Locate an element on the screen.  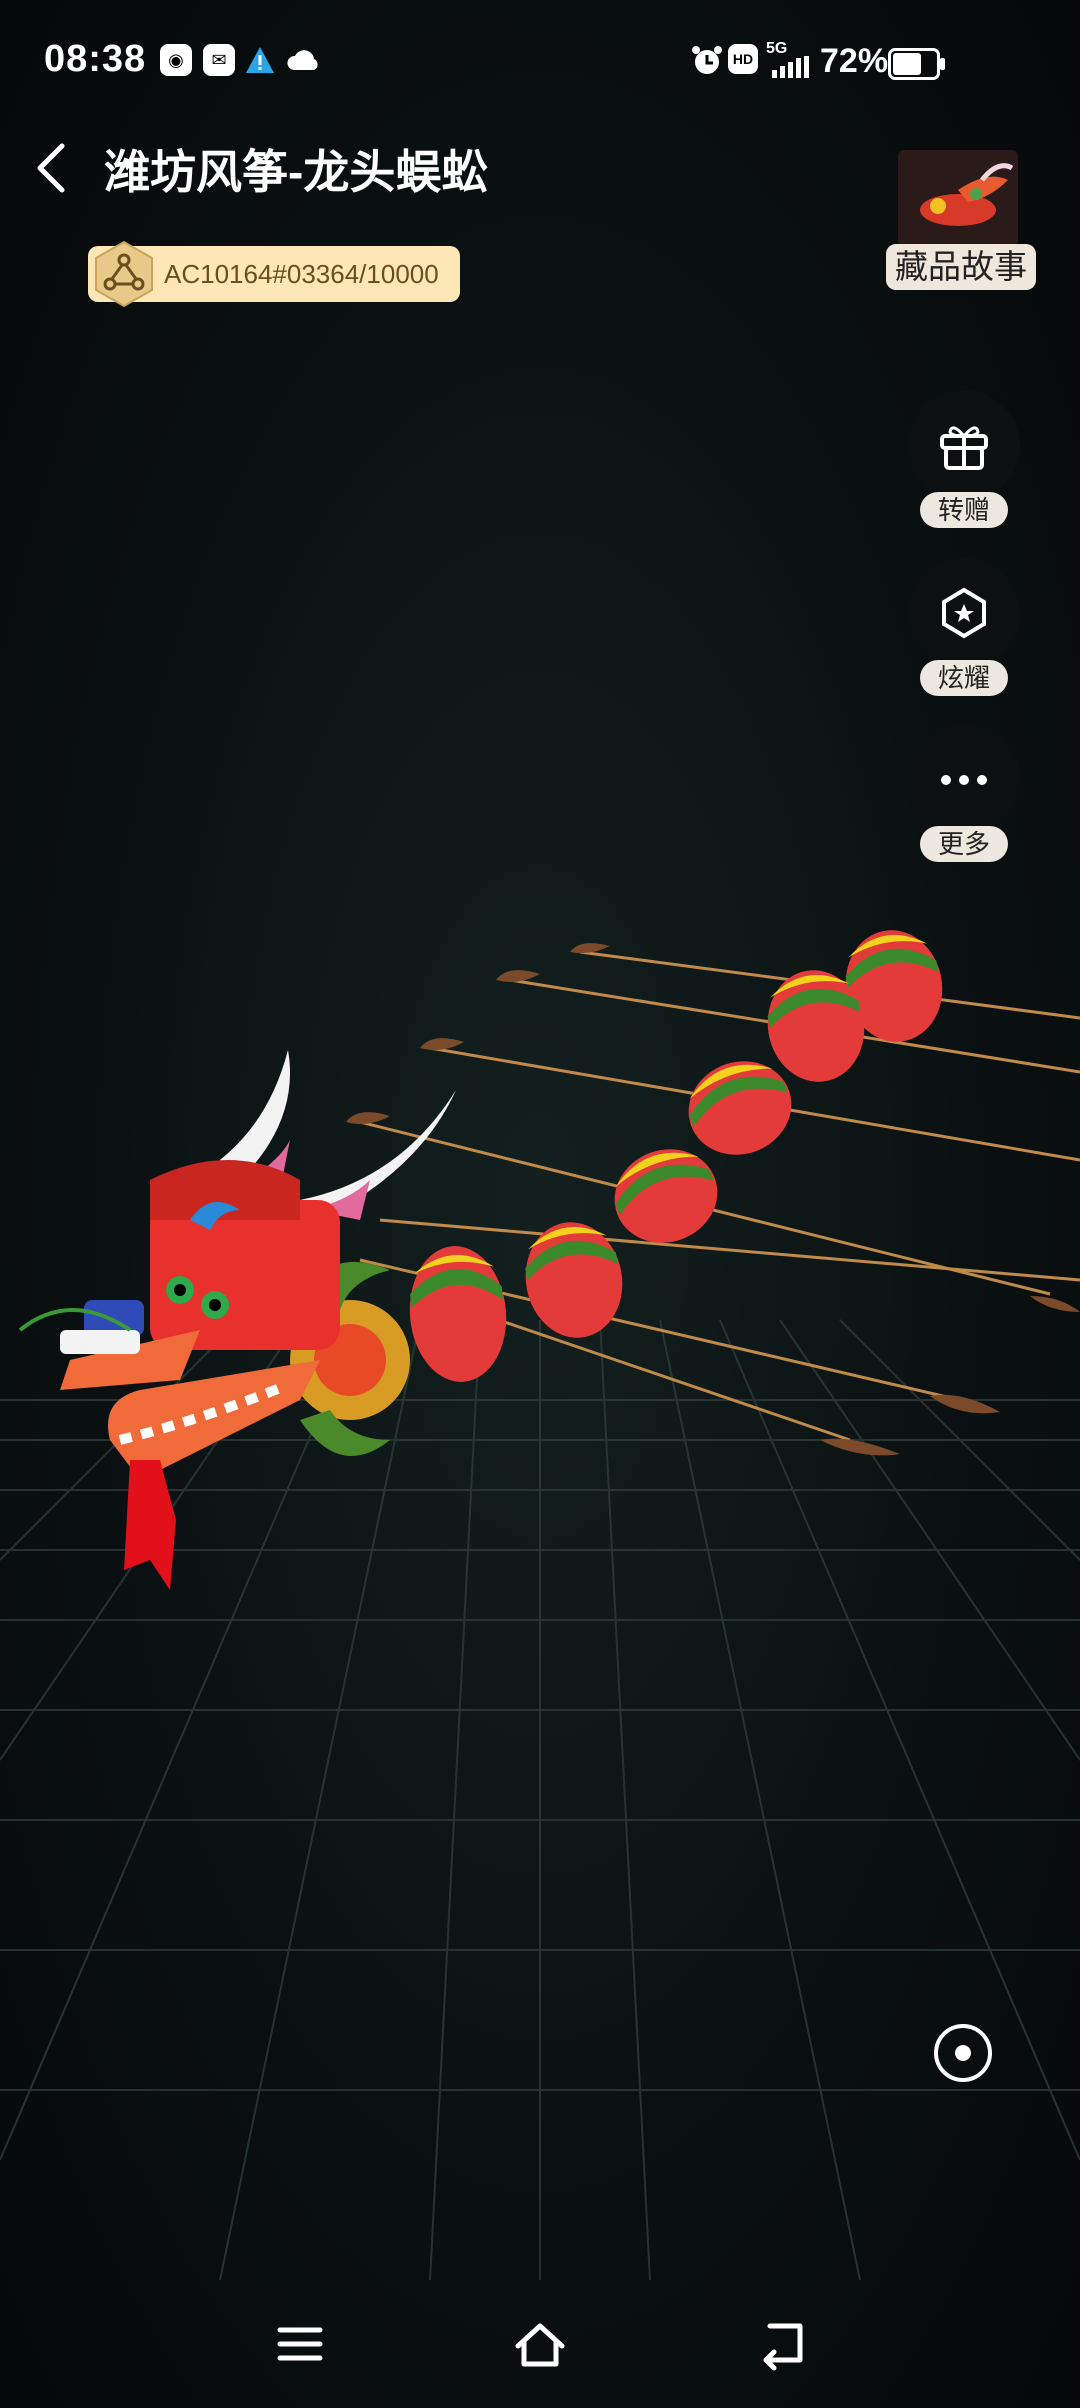
page-title: 潍坊风筝-龙头蜈蚣 is located at coordinates (296, 172).